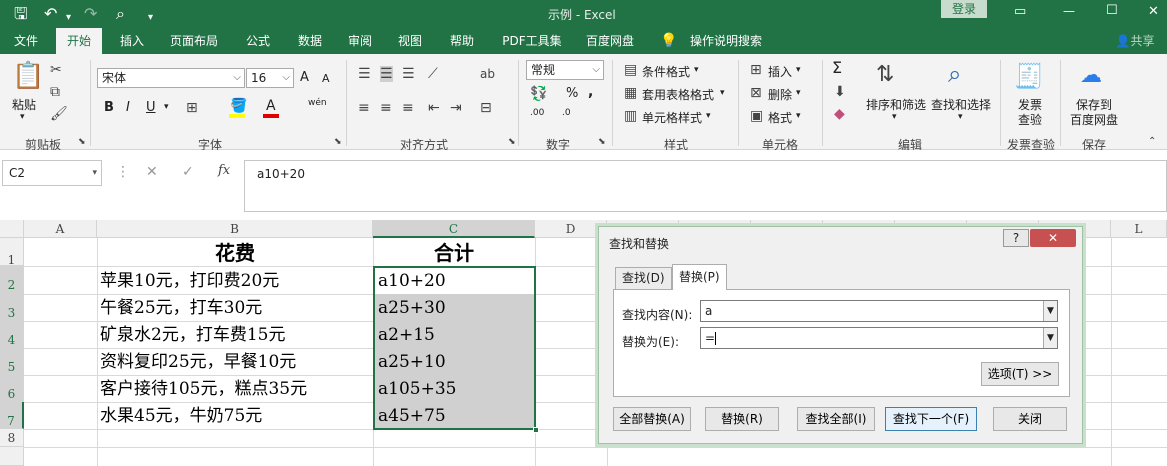 The width and height of the screenshot is (1167, 466). Describe the element at coordinates (128, 107) in the screenshot. I see `italic-button: I` at that location.